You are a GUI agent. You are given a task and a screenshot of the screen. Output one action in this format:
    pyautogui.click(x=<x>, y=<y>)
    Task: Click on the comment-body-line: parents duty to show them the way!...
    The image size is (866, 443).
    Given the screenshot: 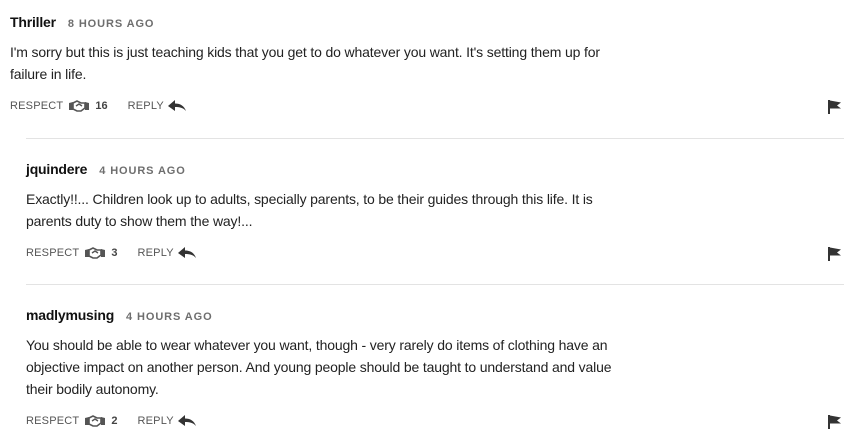 What is the action you would take?
    pyautogui.click(x=139, y=221)
    